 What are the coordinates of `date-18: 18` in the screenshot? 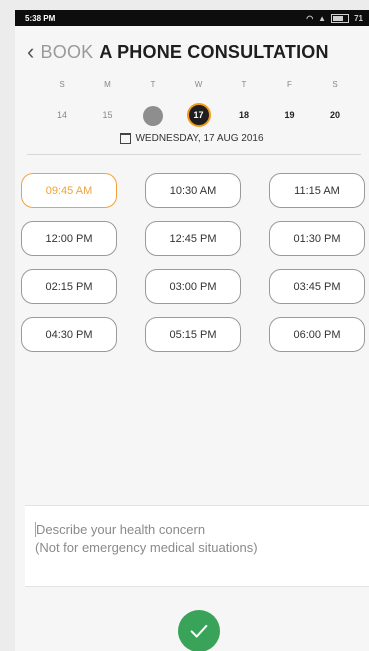 It's located at (244, 115).